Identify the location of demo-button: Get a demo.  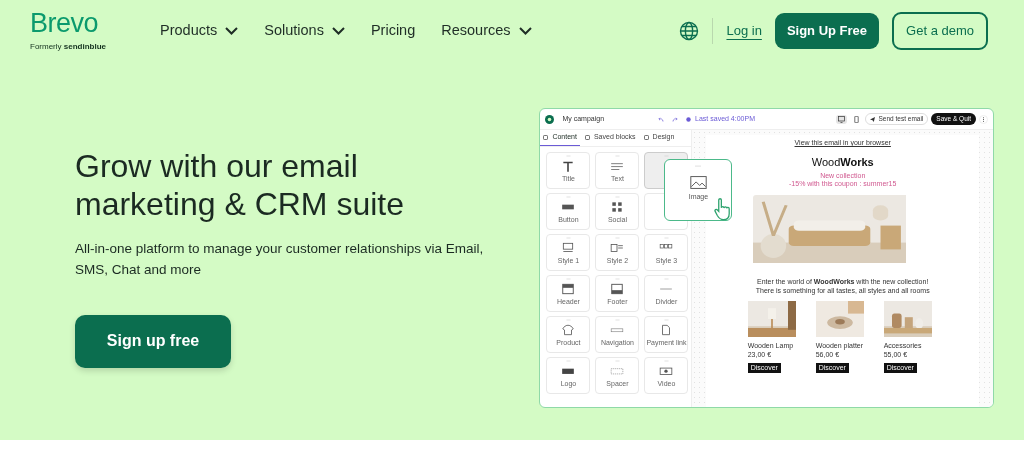
(940, 31).